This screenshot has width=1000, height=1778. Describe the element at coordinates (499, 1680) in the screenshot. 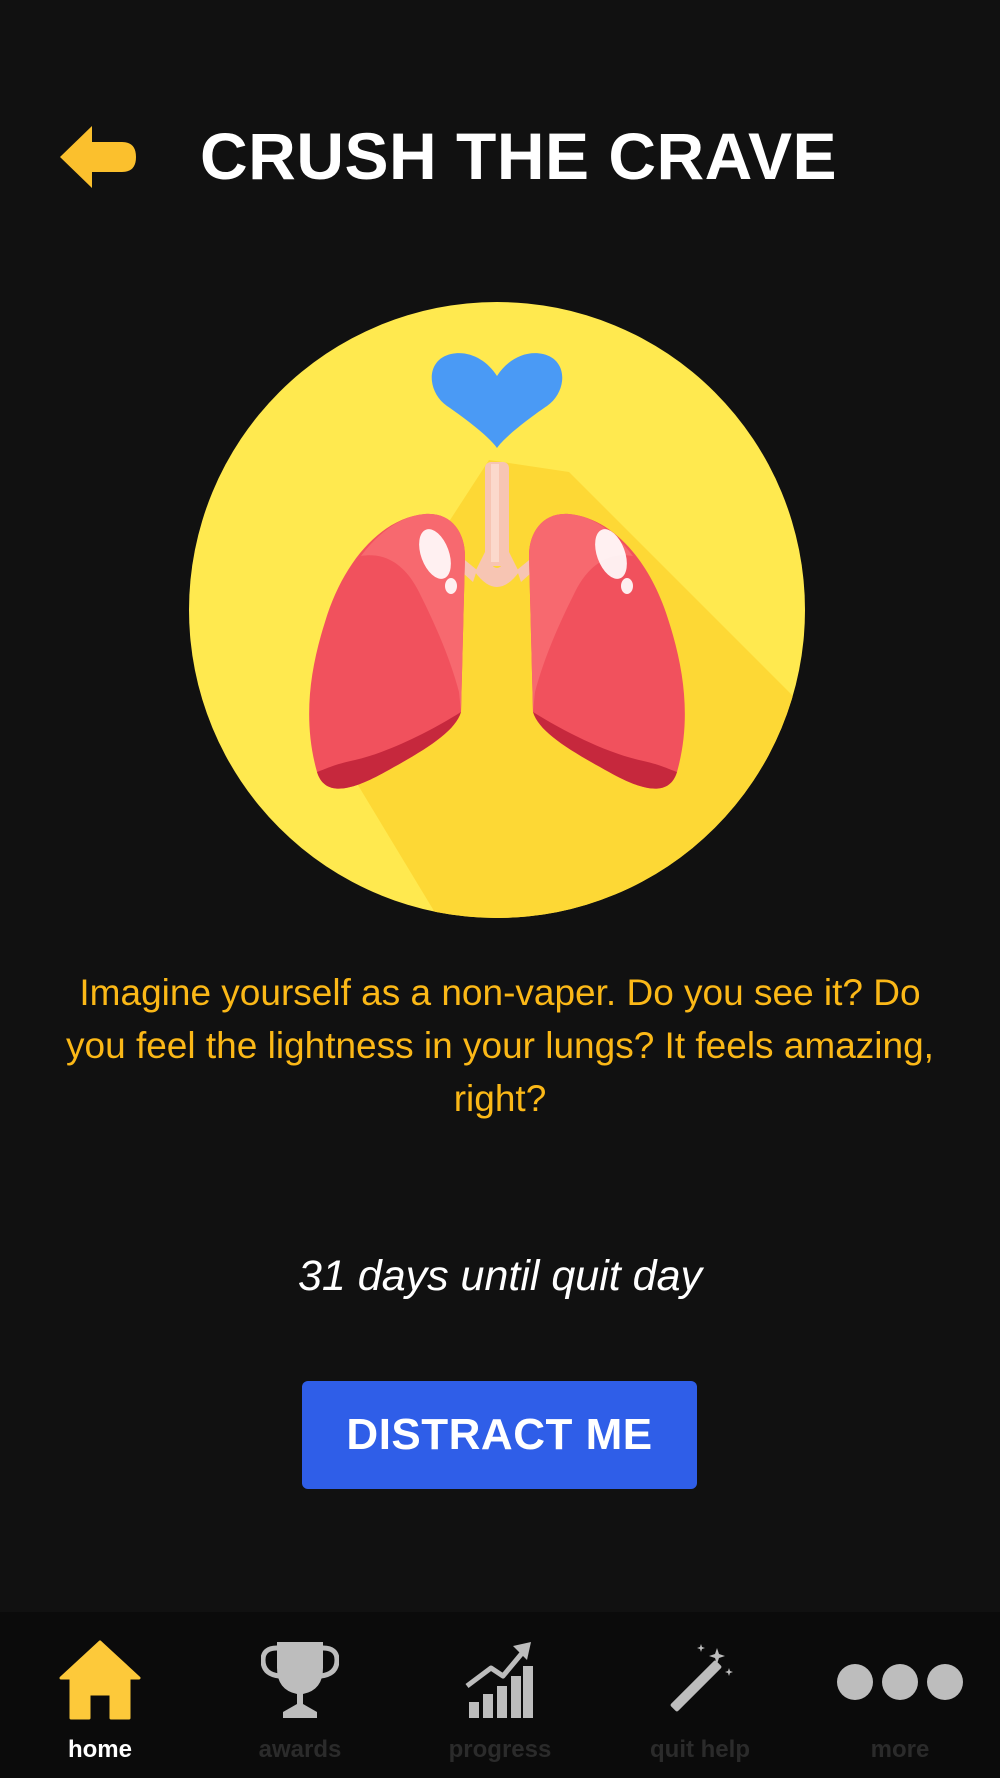

I see `chart-icon` at that location.